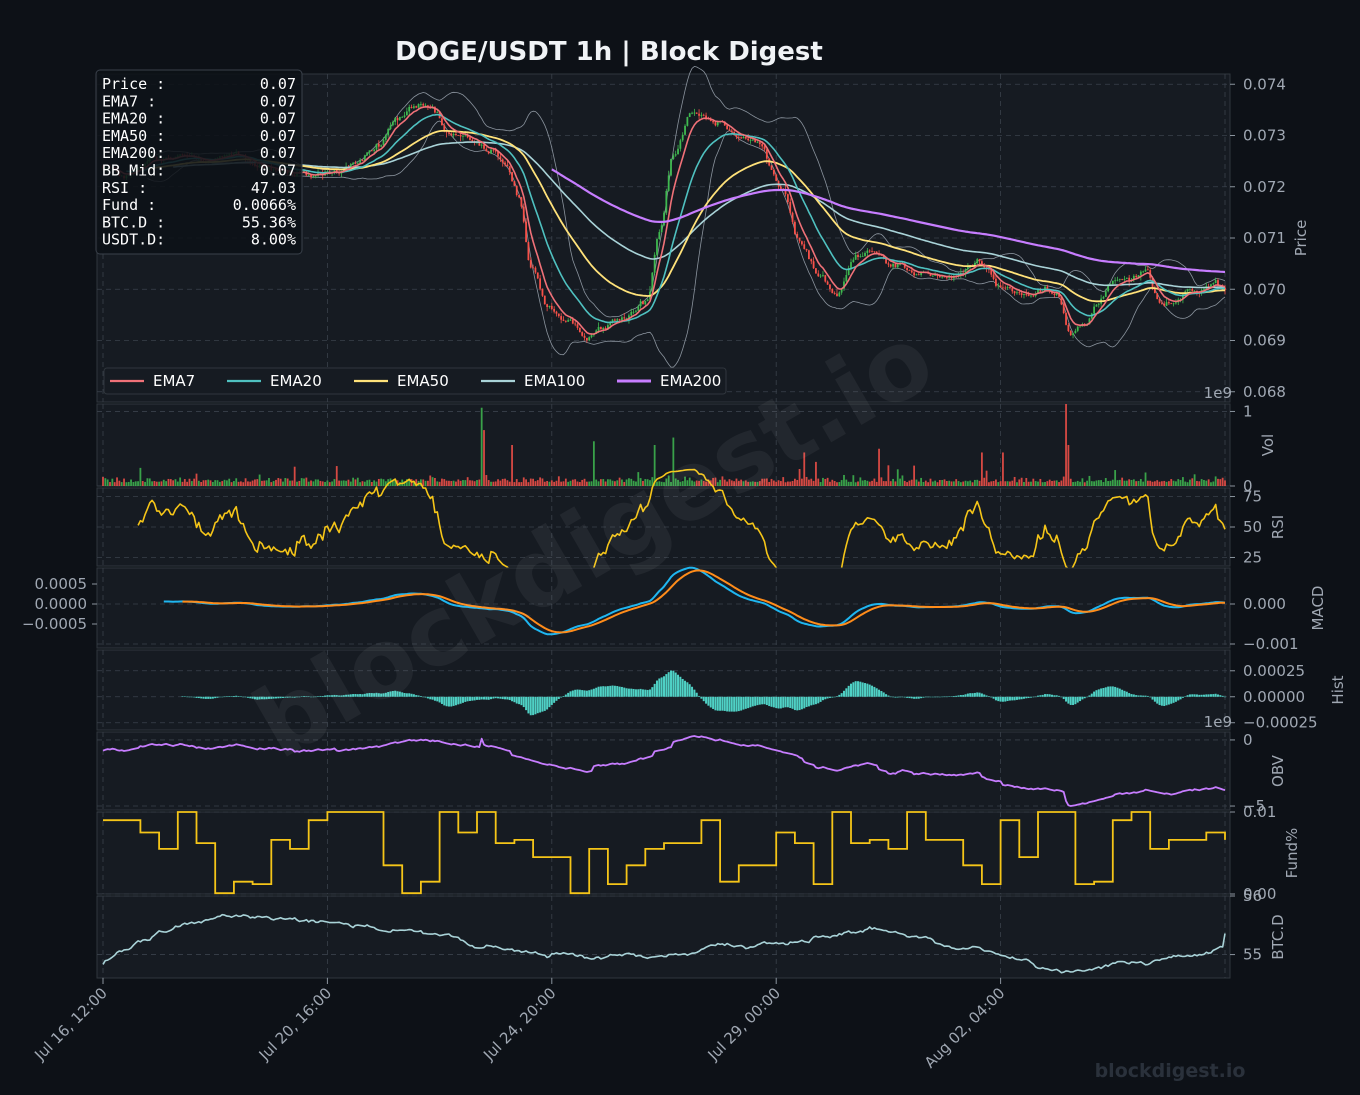  Describe the element at coordinates (663, 608) in the screenshot. I see `macd-panel` at that location.